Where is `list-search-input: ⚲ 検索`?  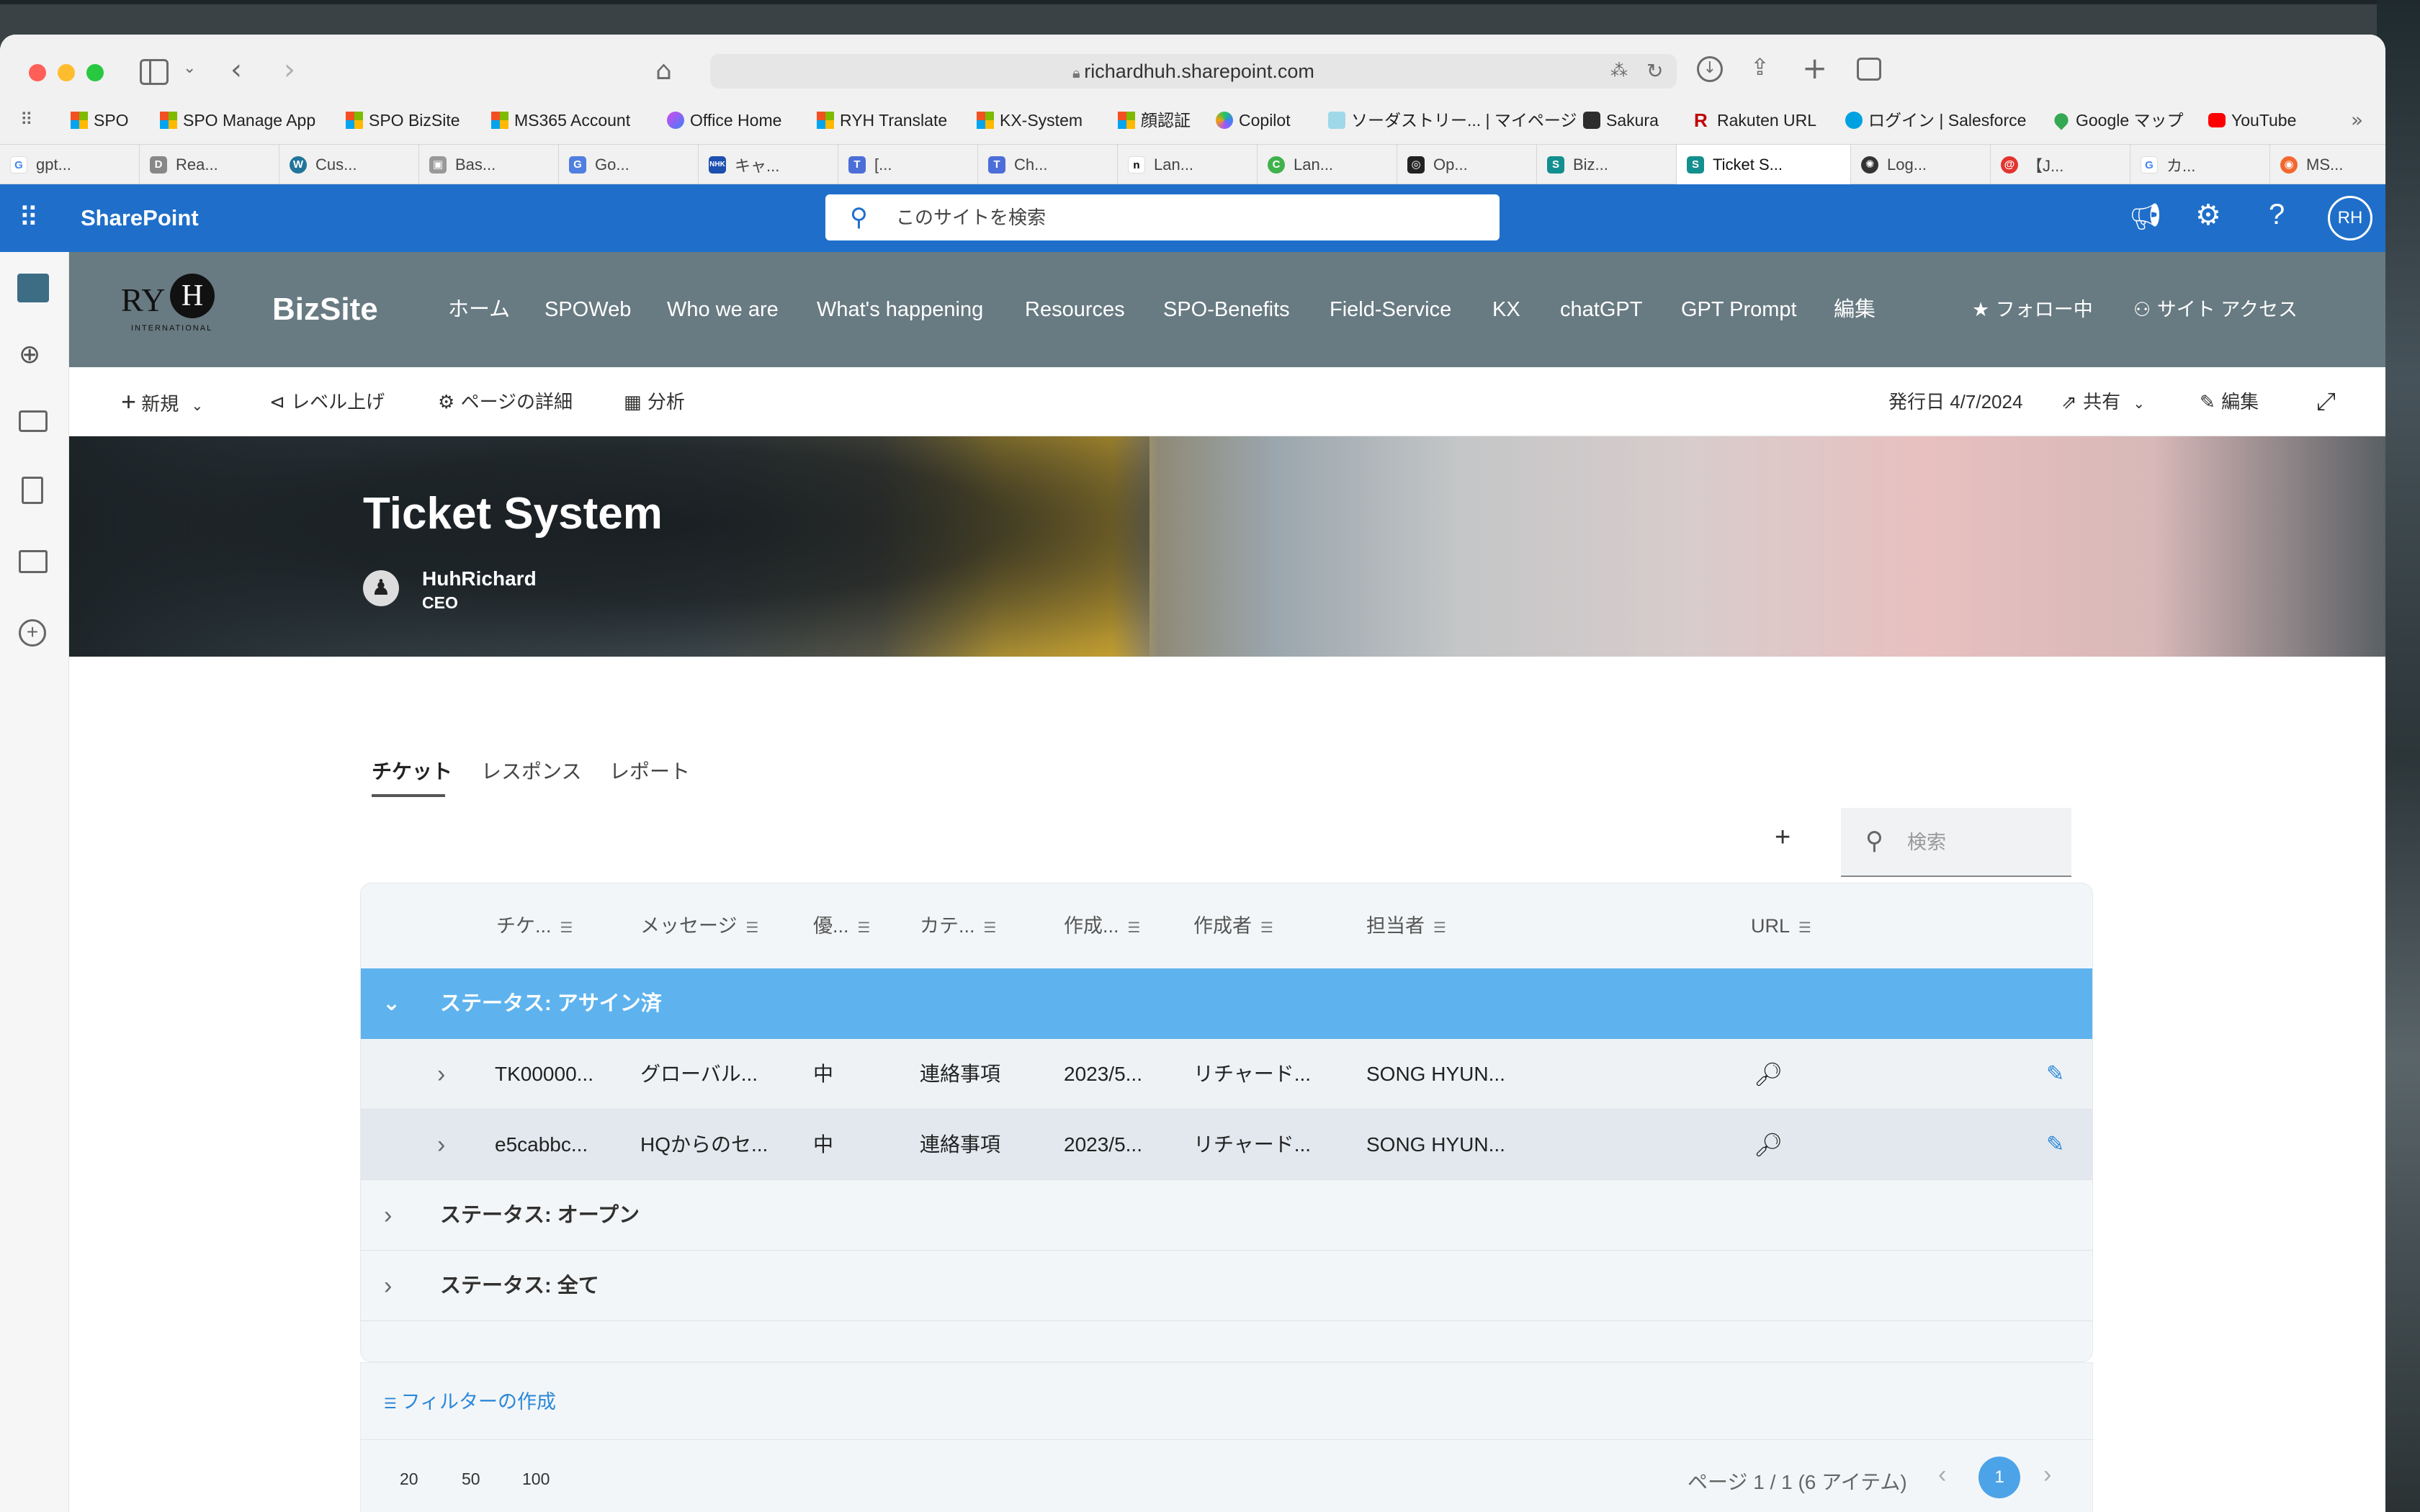 list-search-input: ⚲ 検索 is located at coordinates (1956, 842).